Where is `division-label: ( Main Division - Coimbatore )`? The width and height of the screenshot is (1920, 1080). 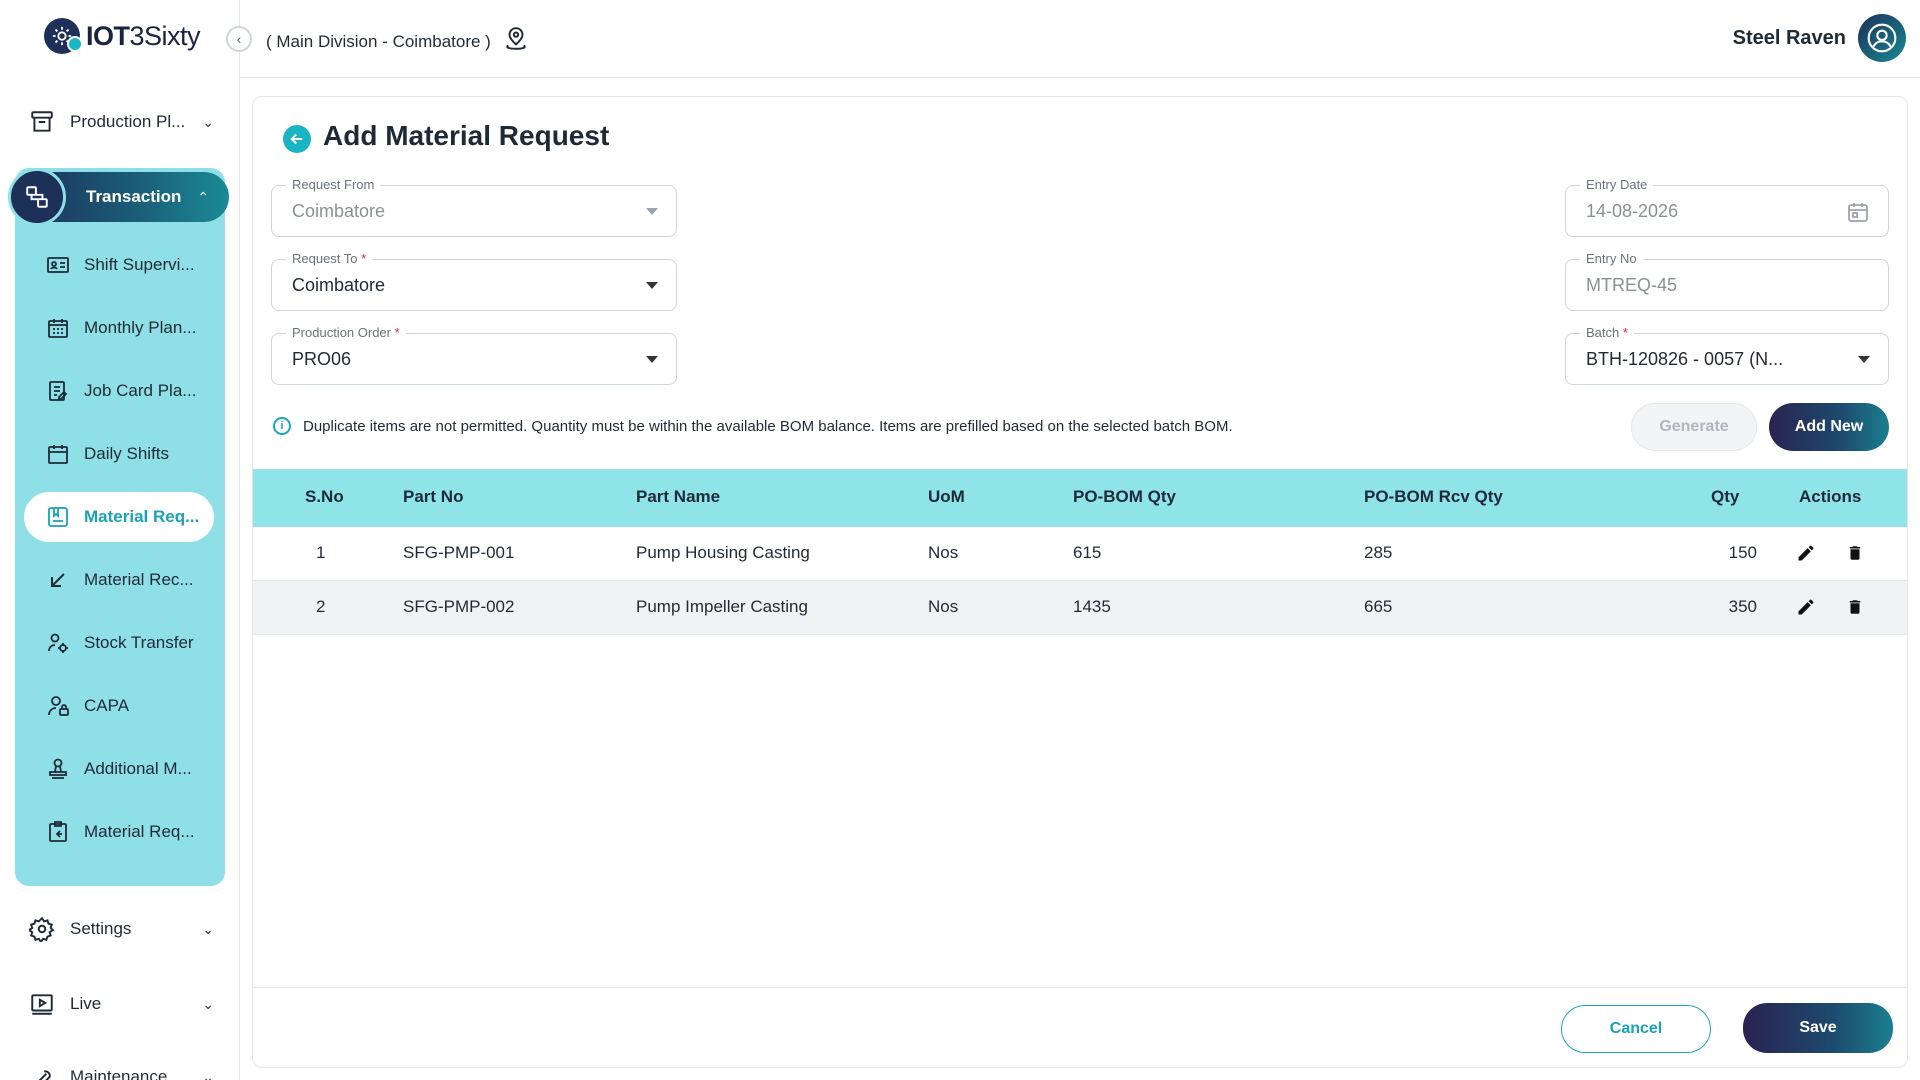
division-label: ( Main Division - Coimbatore ) is located at coordinates (378, 41).